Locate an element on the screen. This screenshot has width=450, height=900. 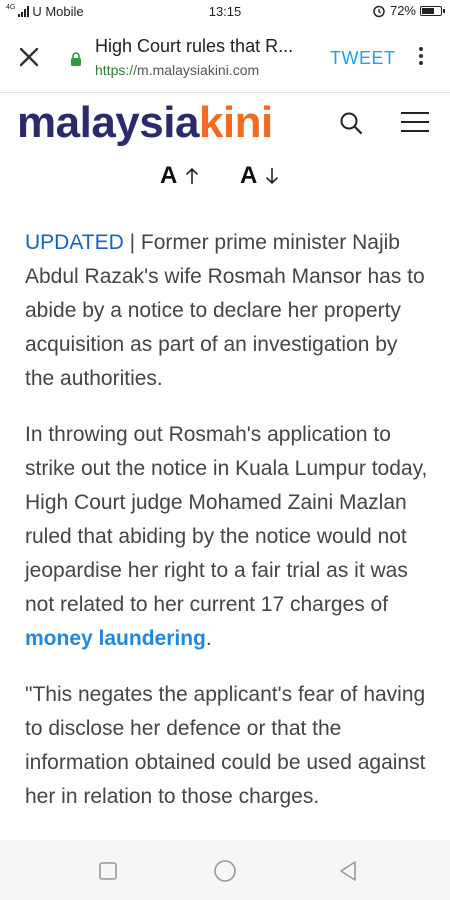
search-icon is located at coordinates (351, 123).